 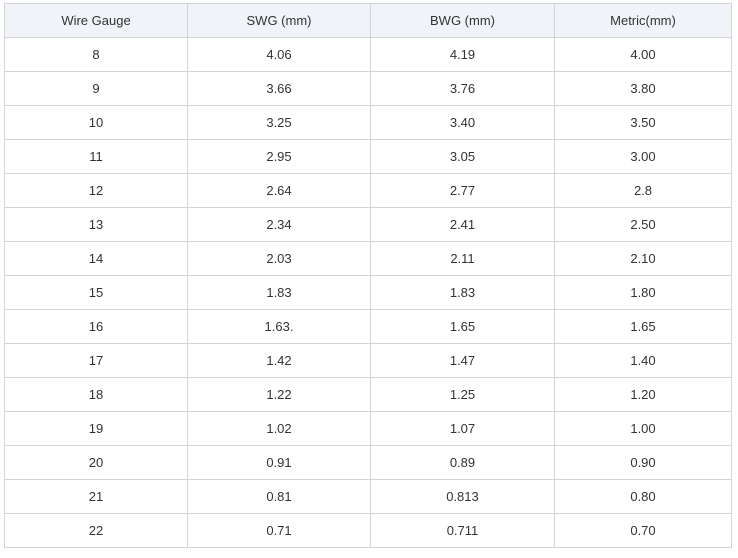 What do you see at coordinates (462, 428) in the screenshot?
I see `cell-bwg: 1.07` at bounding box center [462, 428].